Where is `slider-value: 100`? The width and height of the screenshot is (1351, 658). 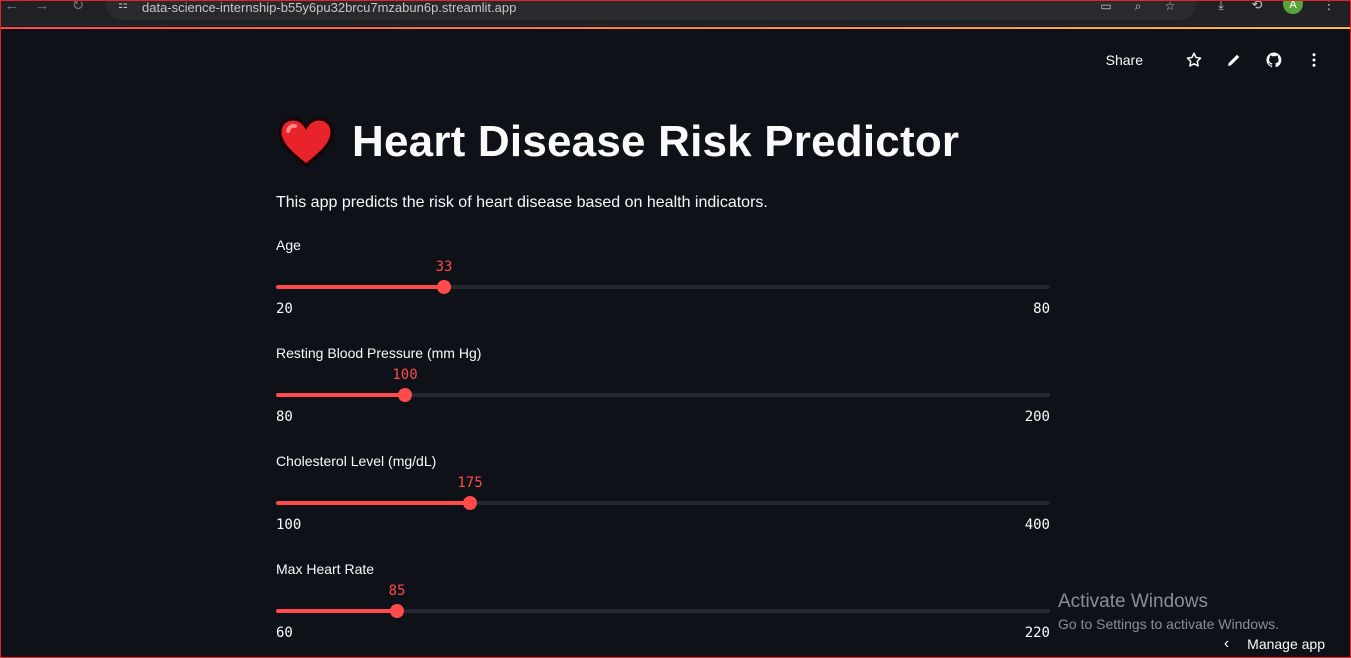
slider-value: 100 is located at coordinates (405, 375).